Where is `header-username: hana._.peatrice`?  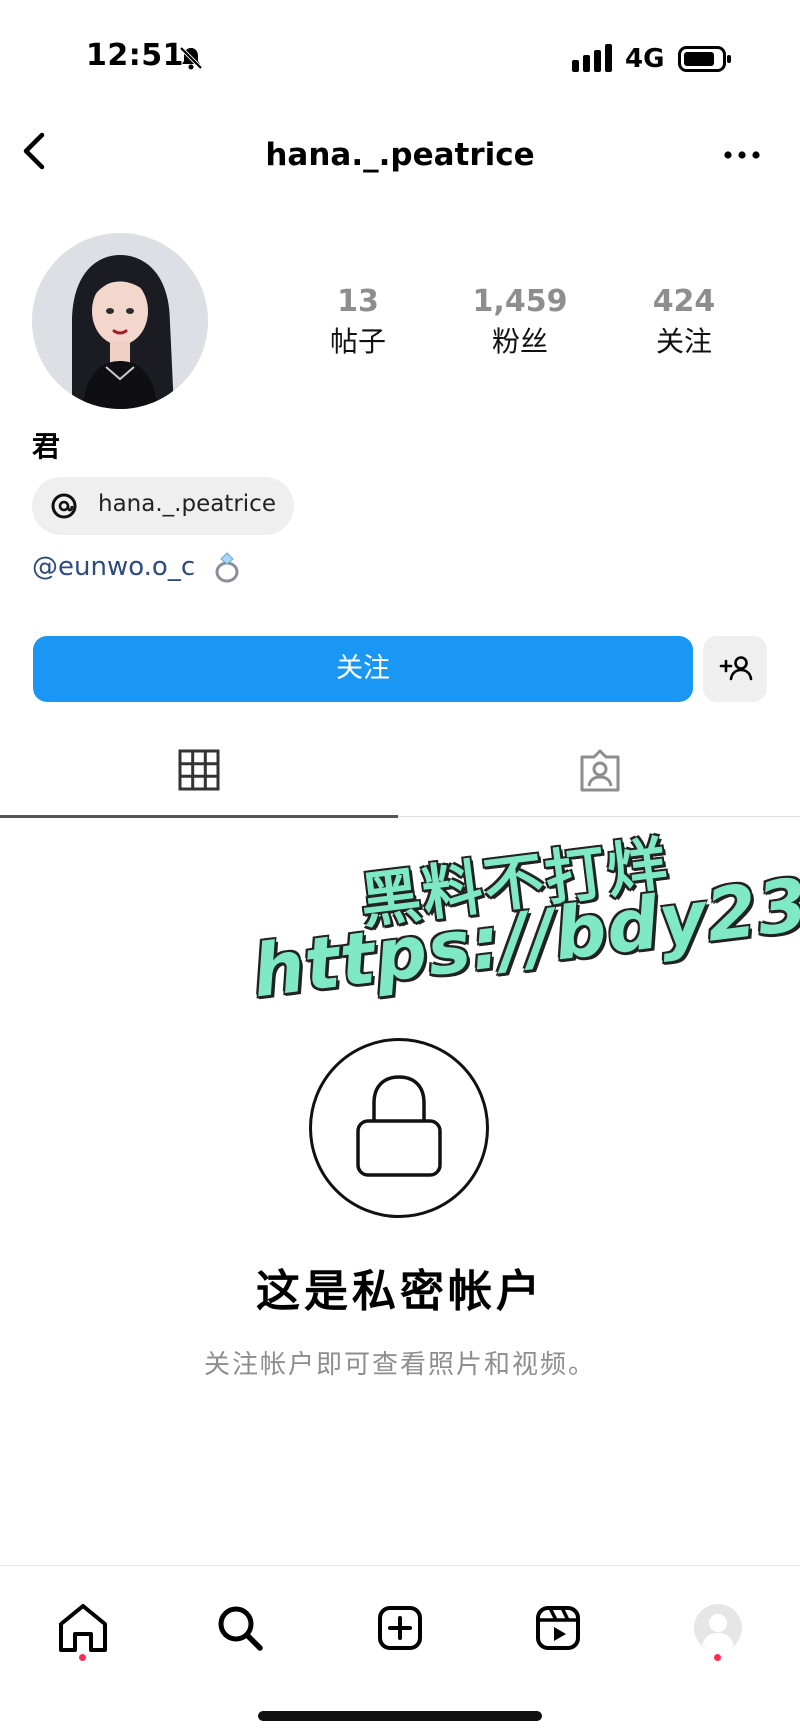 header-username: hana._.peatrice is located at coordinates (400, 155).